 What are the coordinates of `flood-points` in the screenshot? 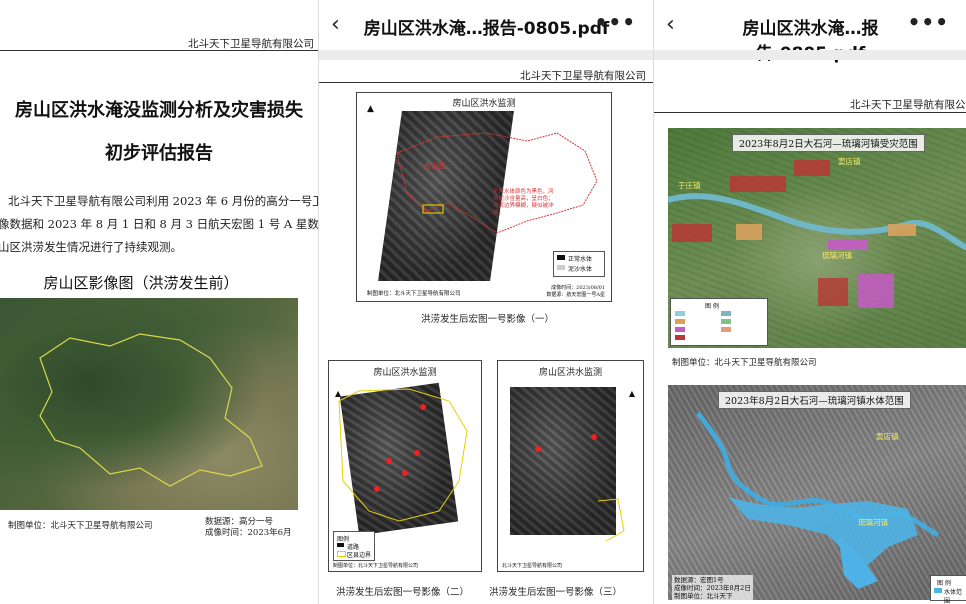 It's located at (580, 488).